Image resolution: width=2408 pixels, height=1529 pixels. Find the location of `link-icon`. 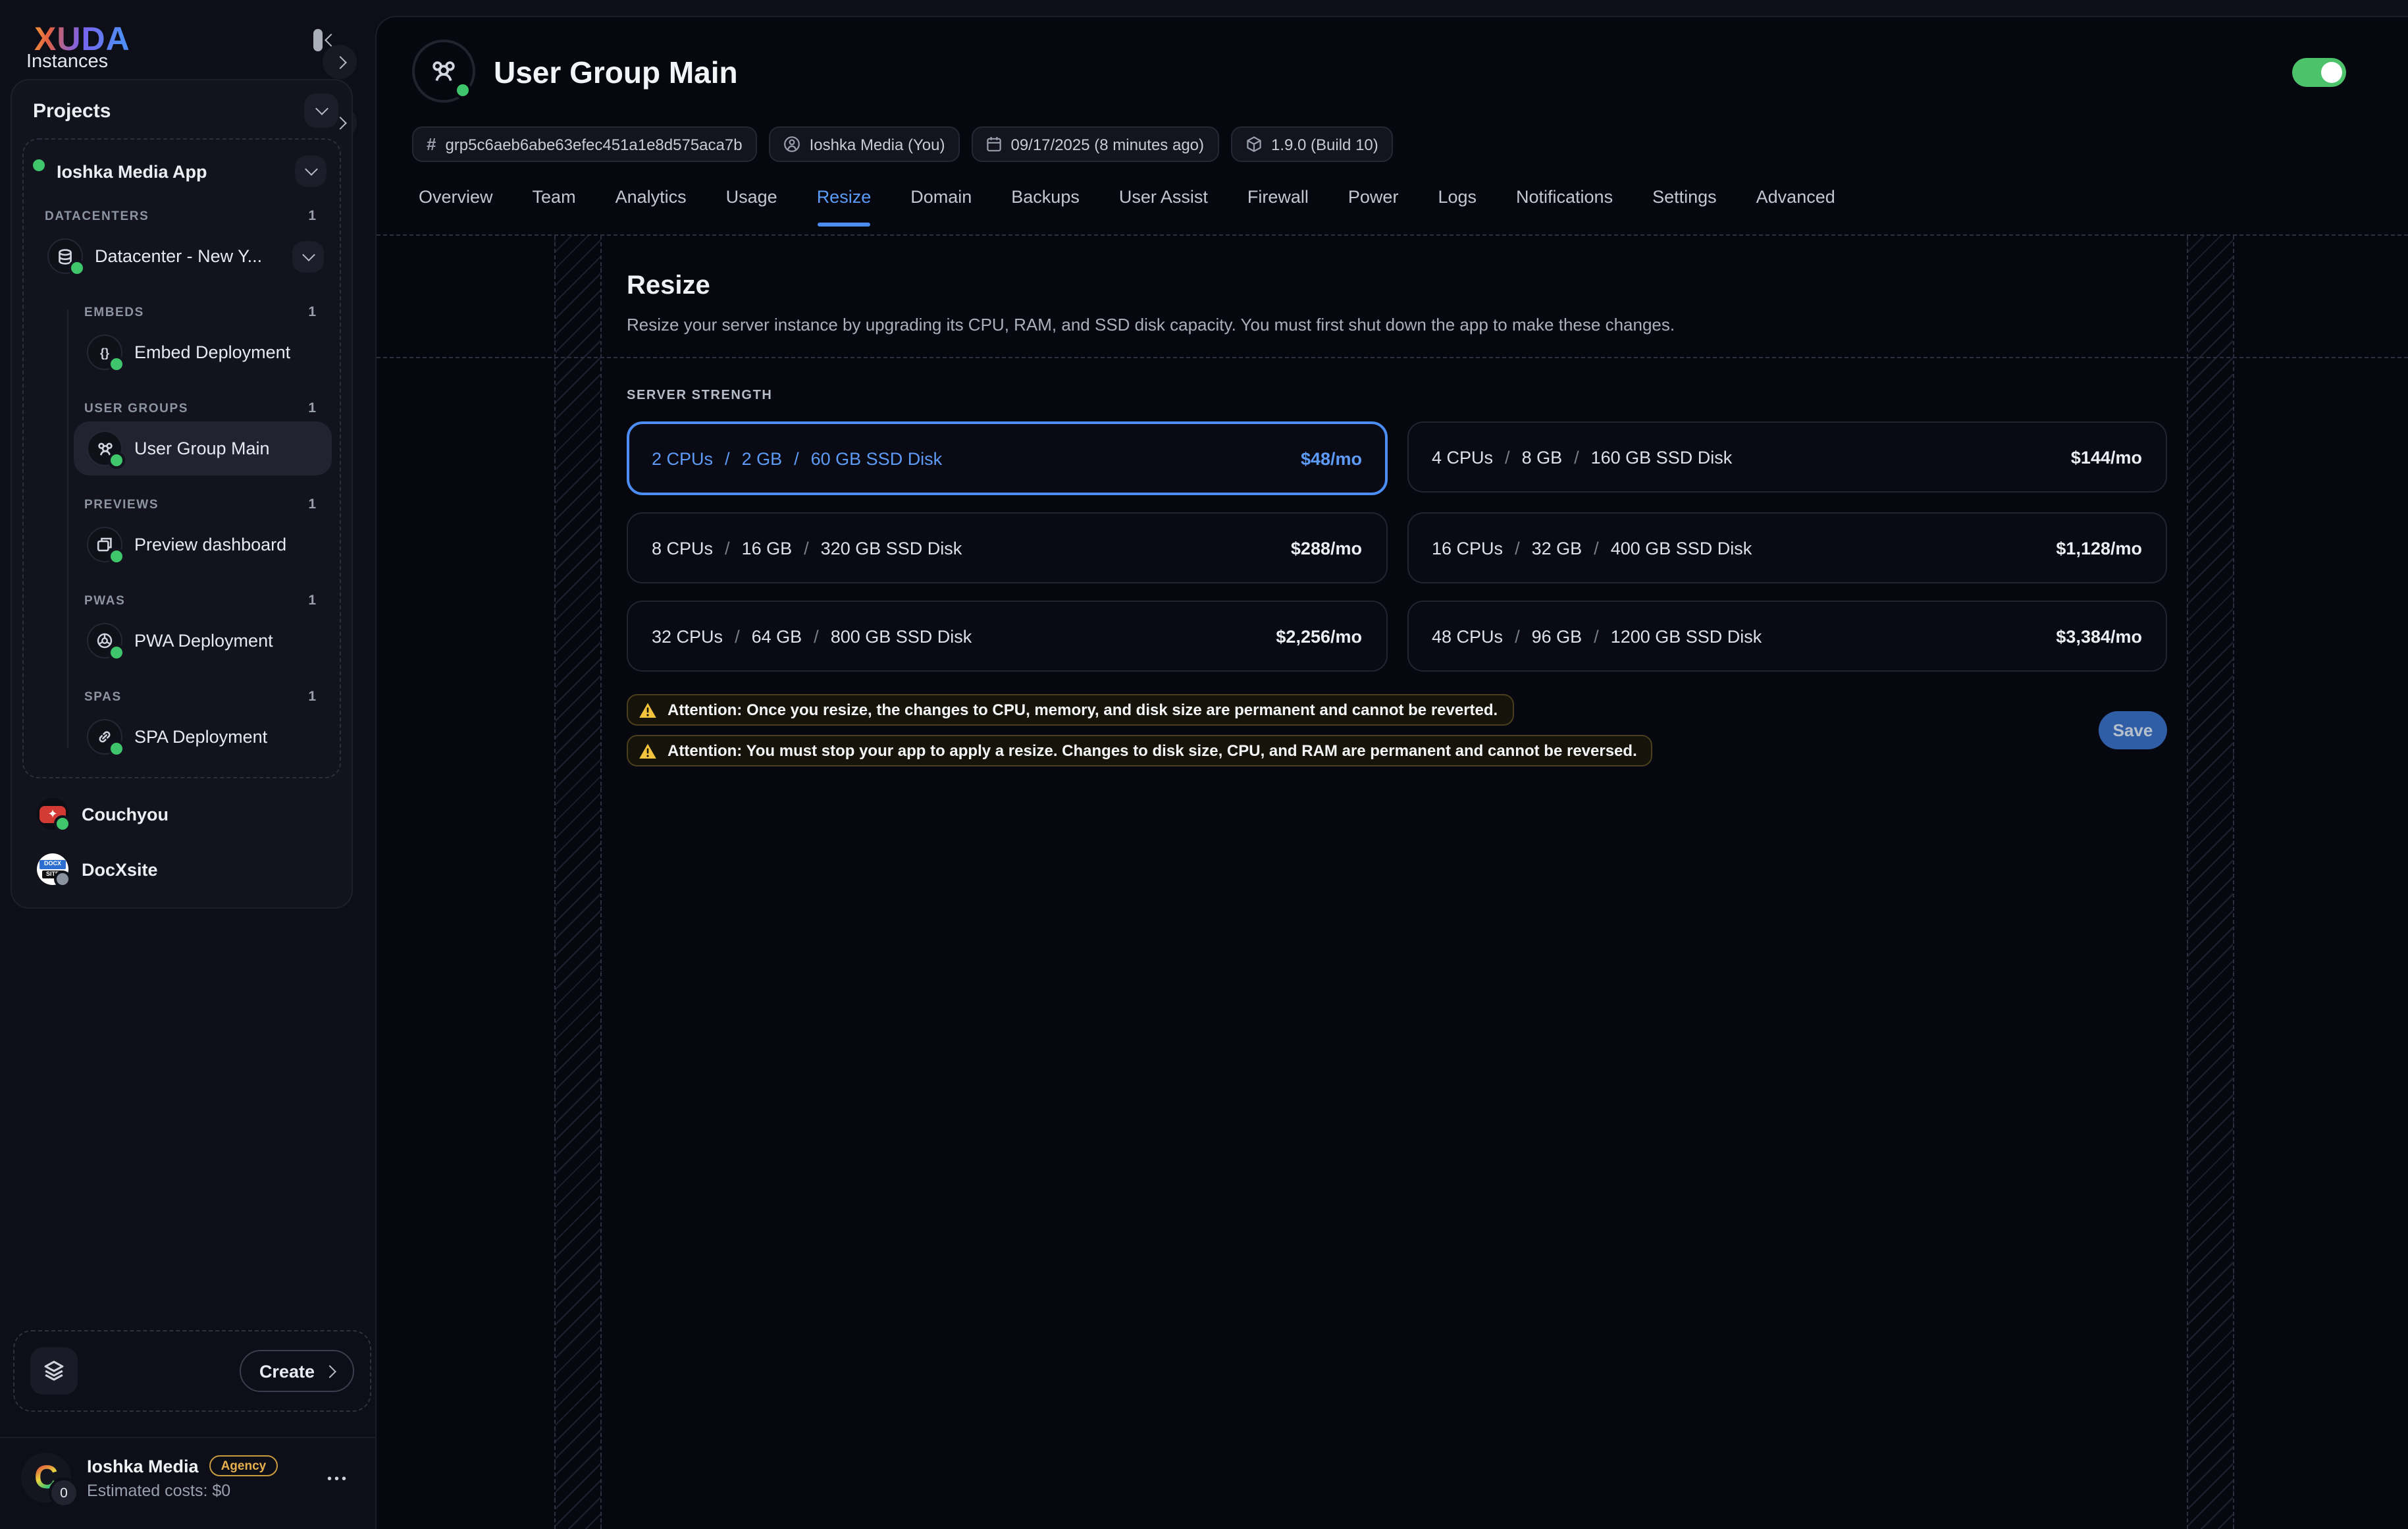

link-icon is located at coordinates (106, 738).